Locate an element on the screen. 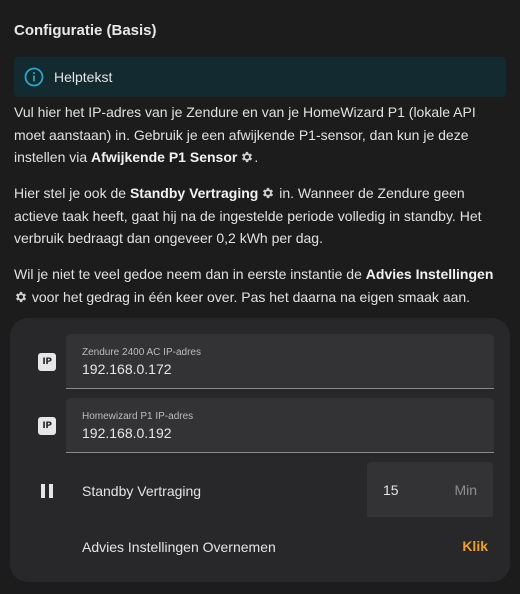 The image size is (520, 594). standby-label: Standby Vertraging is located at coordinates (142, 491).